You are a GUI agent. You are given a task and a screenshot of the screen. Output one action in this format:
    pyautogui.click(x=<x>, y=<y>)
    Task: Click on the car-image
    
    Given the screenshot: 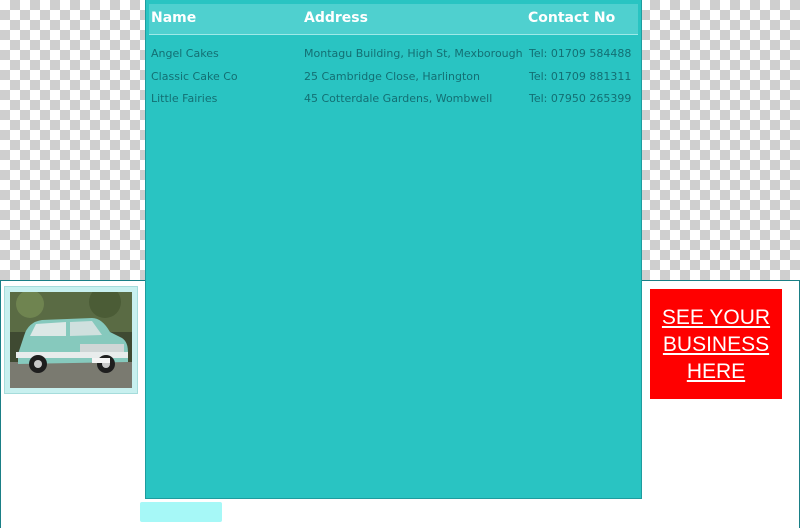 What is the action you would take?
    pyautogui.click(x=71, y=340)
    